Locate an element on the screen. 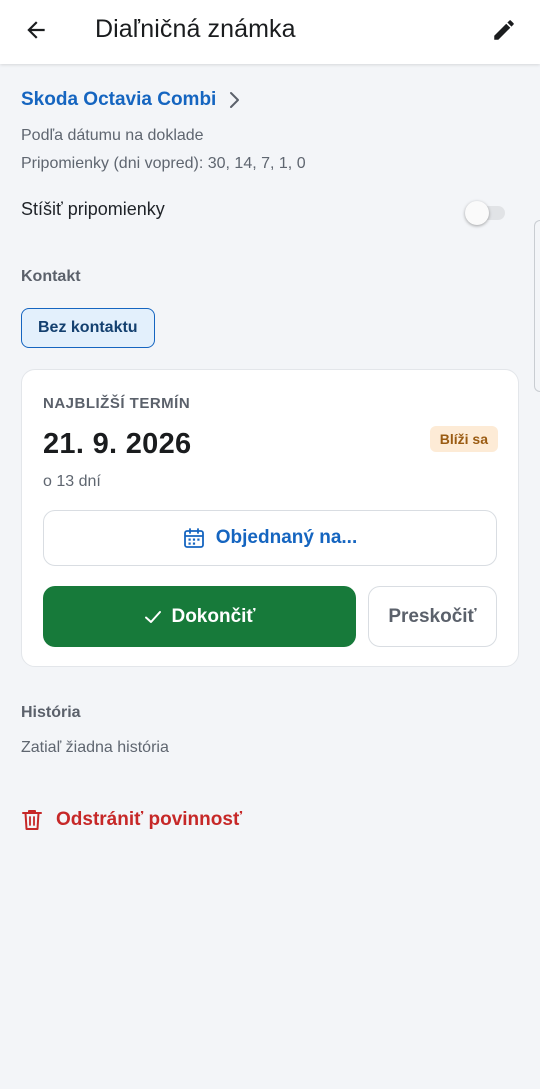 The image size is (540, 1089). page-title: Diaľničná známka is located at coordinates (195, 29).